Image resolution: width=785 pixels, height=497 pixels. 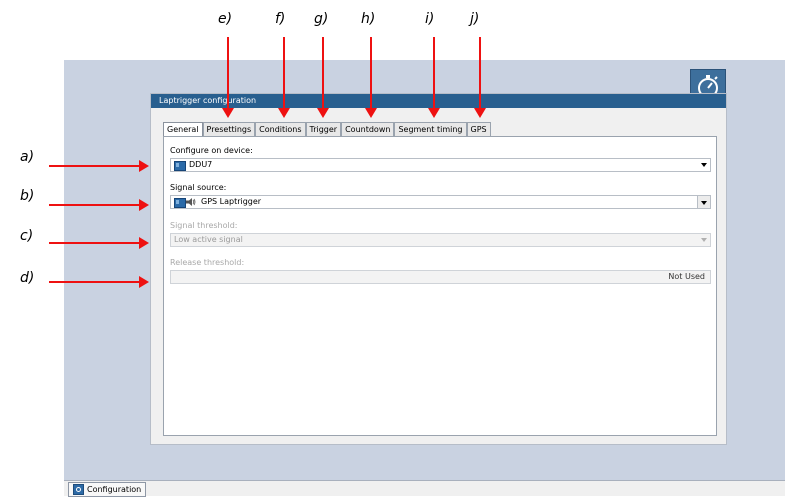 I want to click on tab-general: General, so click(x=183, y=129).